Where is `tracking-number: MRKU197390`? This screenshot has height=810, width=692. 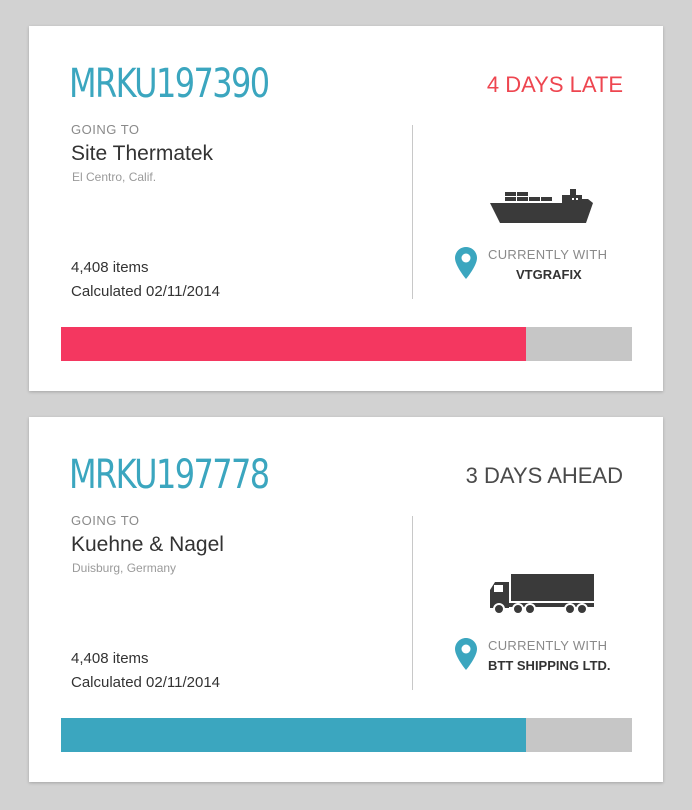 tracking-number: MRKU197390 is located at coordinates (169, 84).